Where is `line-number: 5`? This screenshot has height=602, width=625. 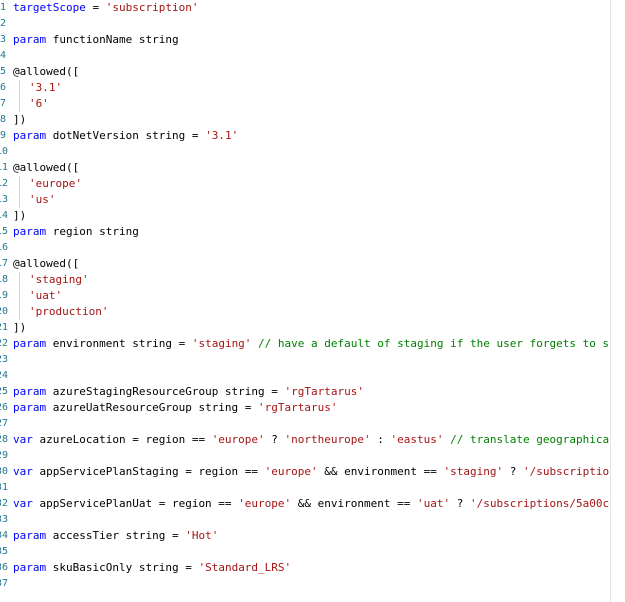 line-number: 5 is located at coordinates (3, 71).